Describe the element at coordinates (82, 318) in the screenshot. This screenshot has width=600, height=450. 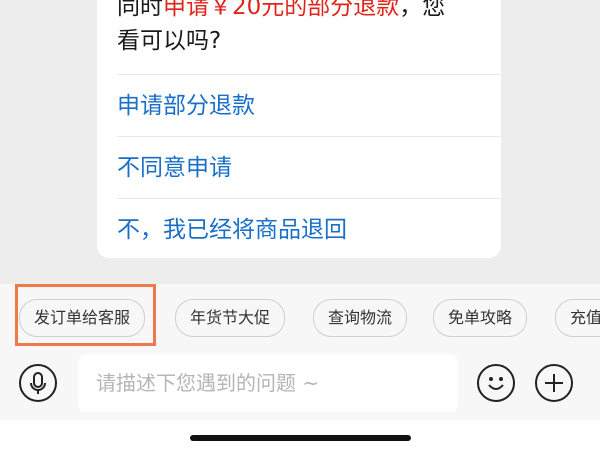
I see `chip-send-order: 发订单给客服` at that location.